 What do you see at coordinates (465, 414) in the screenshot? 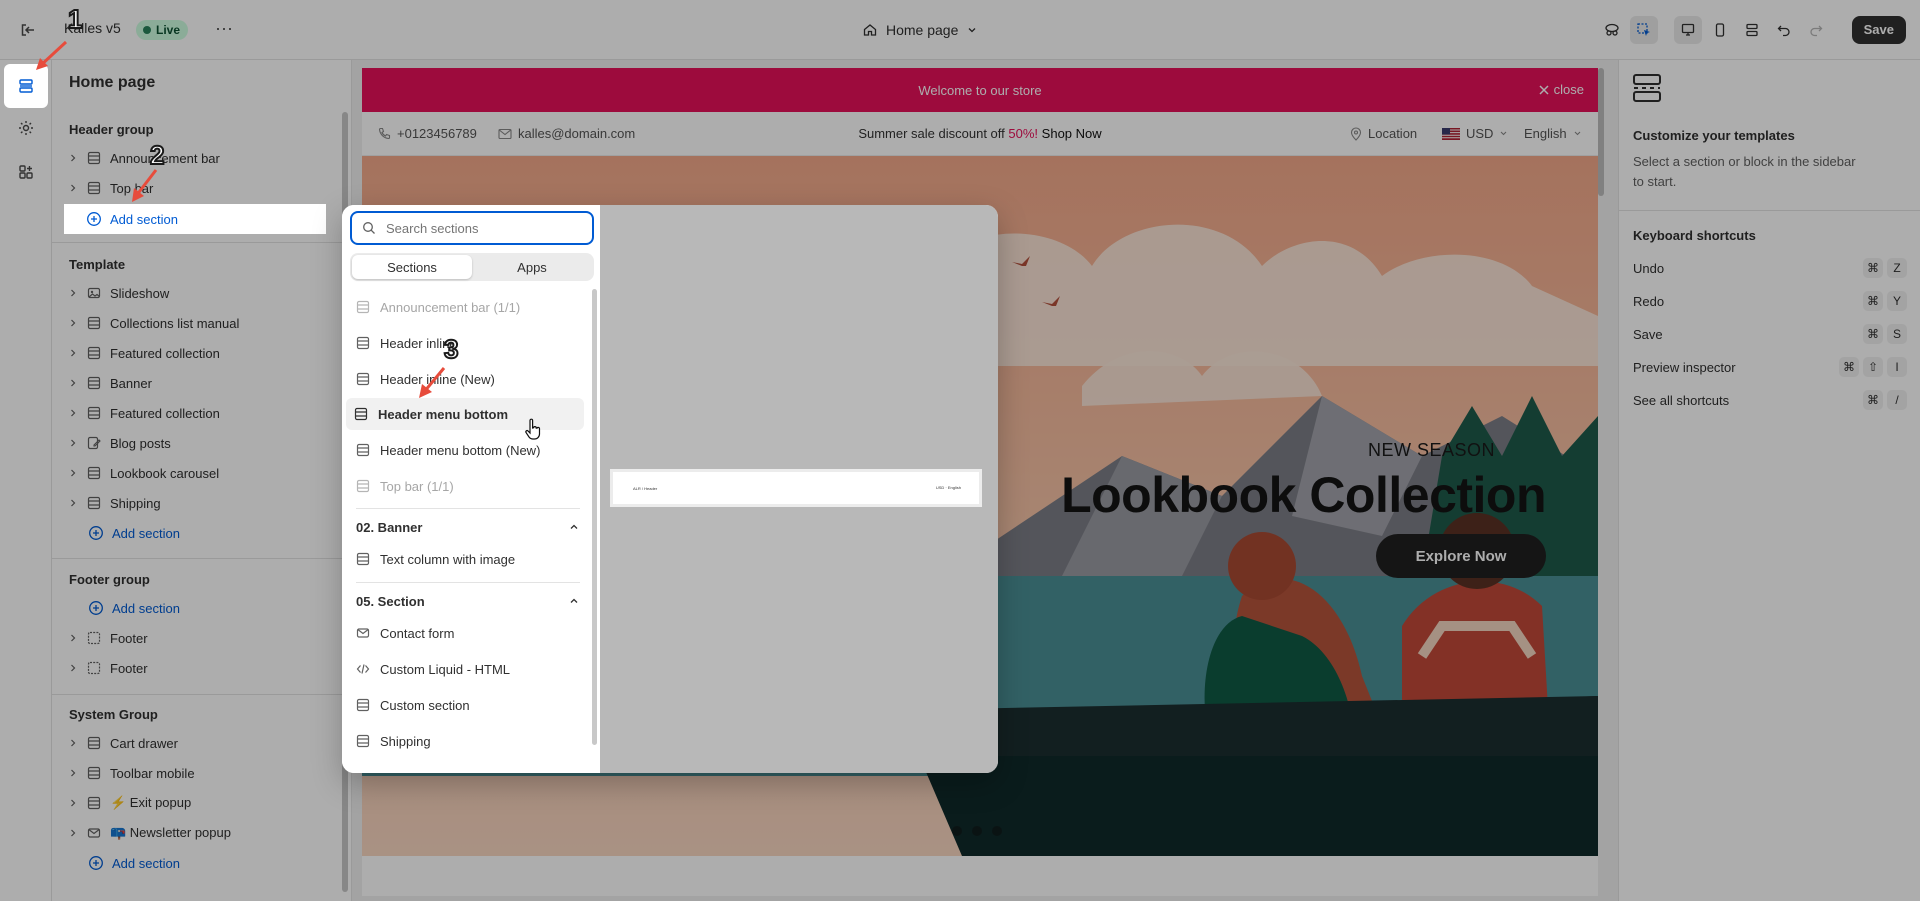
I see `picker-item-header-menu-bottom: Header menu bottom` at bounding box center [465, 414].